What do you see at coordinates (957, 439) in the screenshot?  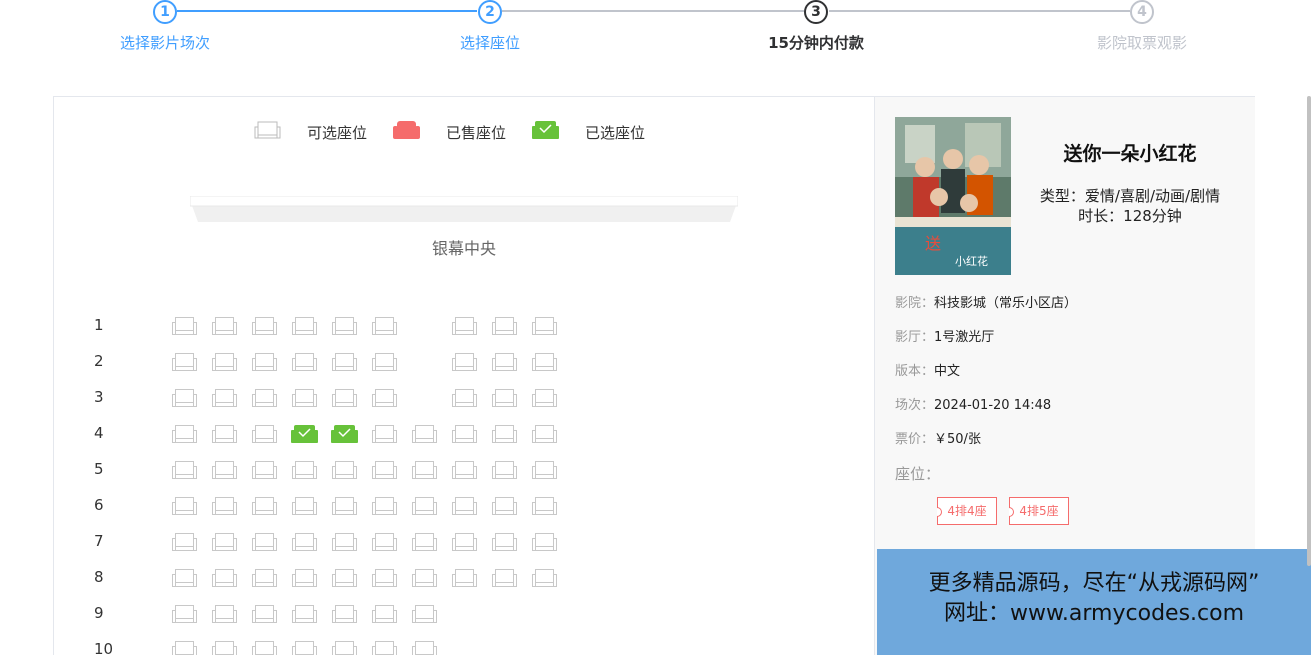 I see `info-price-value: ￥50/张` at bounding box center [957, 439].